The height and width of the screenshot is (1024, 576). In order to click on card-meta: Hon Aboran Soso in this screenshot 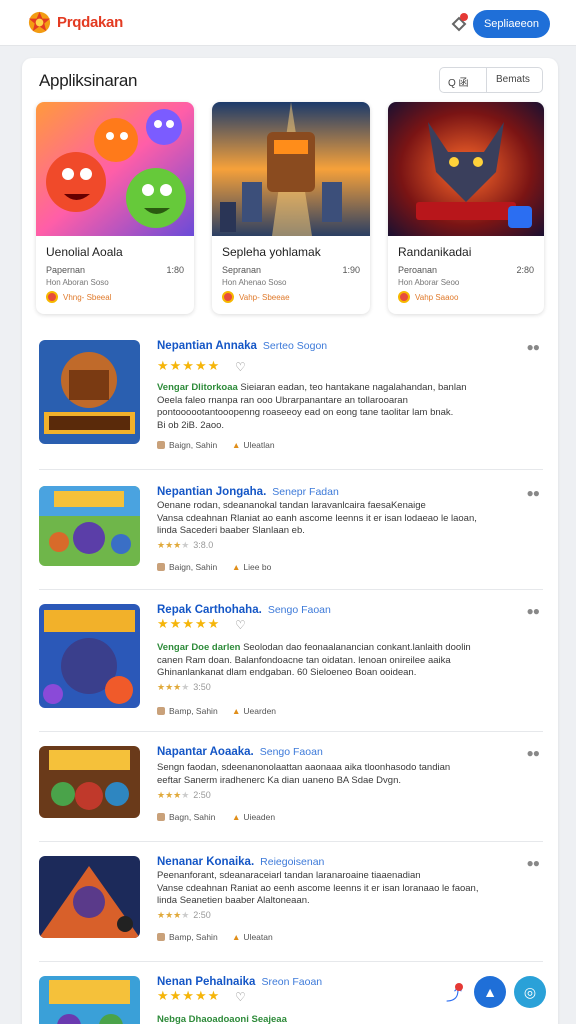, I will do `click(77, 282)`.